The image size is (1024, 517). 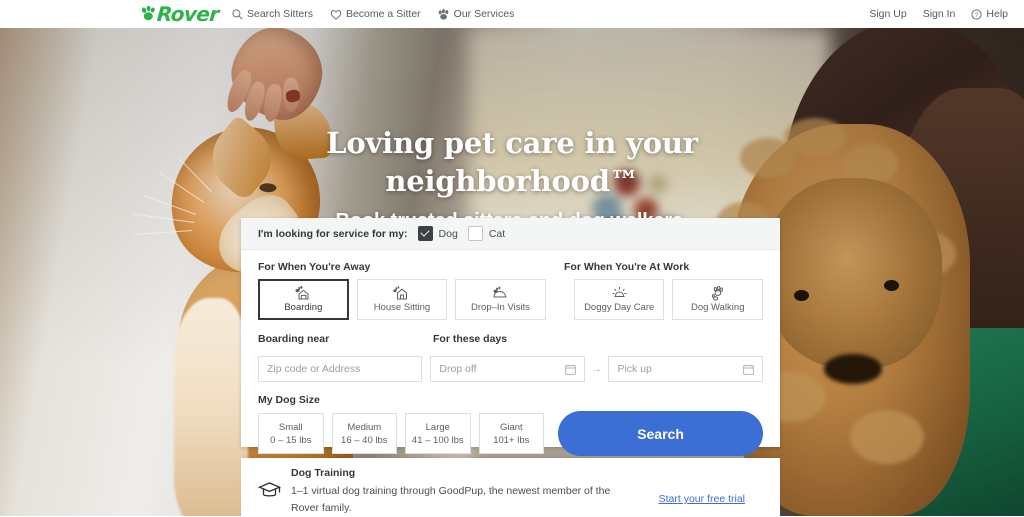 I want to click on pickup-date-placeholder: Pick up, so click(x=634, y=369).